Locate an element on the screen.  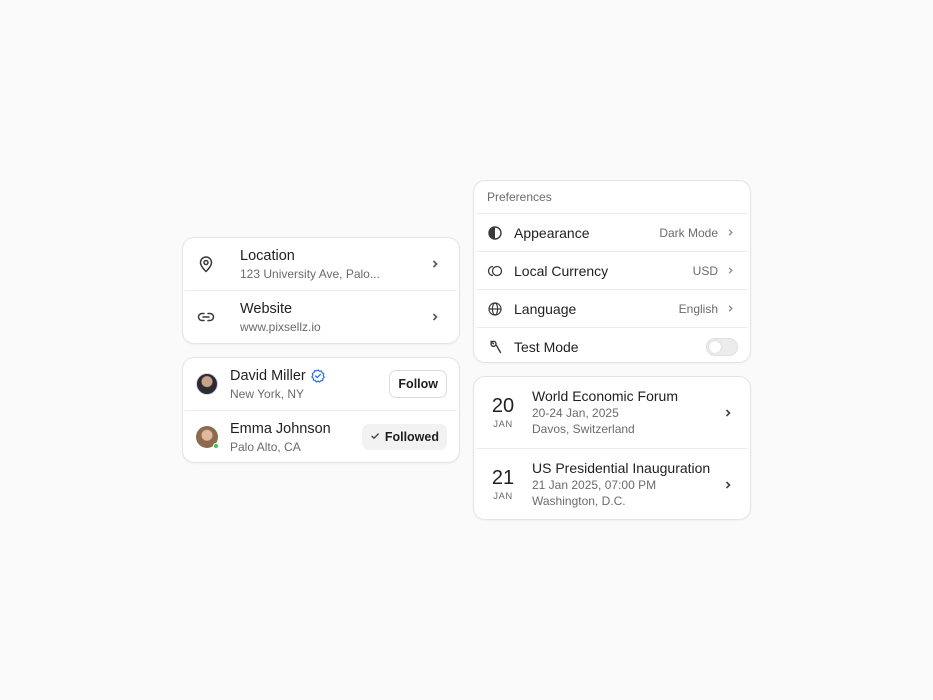
person-name: Emma Johnson is located at coordinates (280, 428).